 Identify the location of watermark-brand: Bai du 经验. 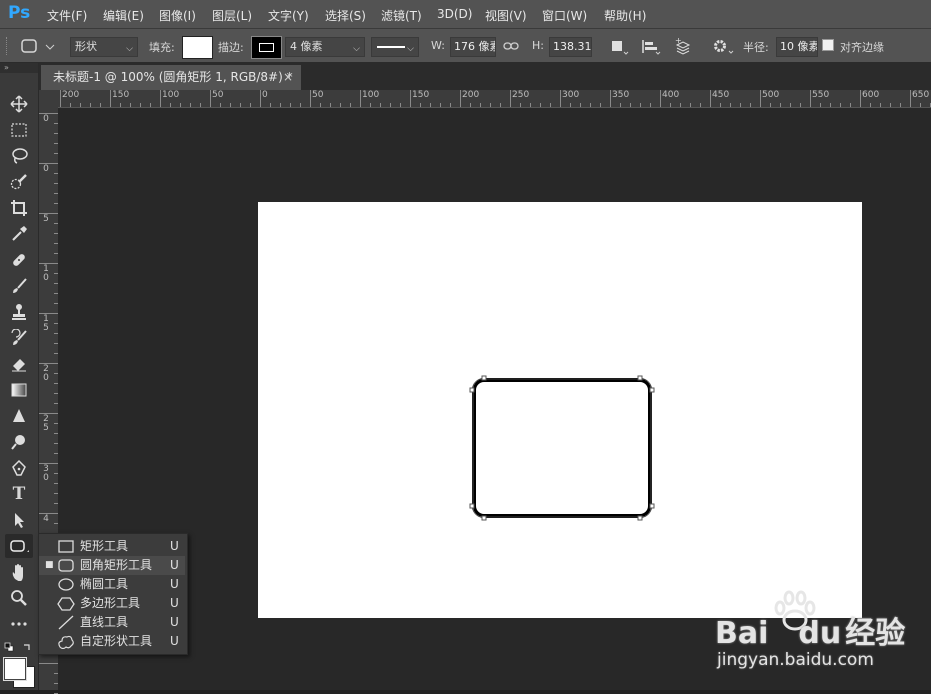
(810, 633).